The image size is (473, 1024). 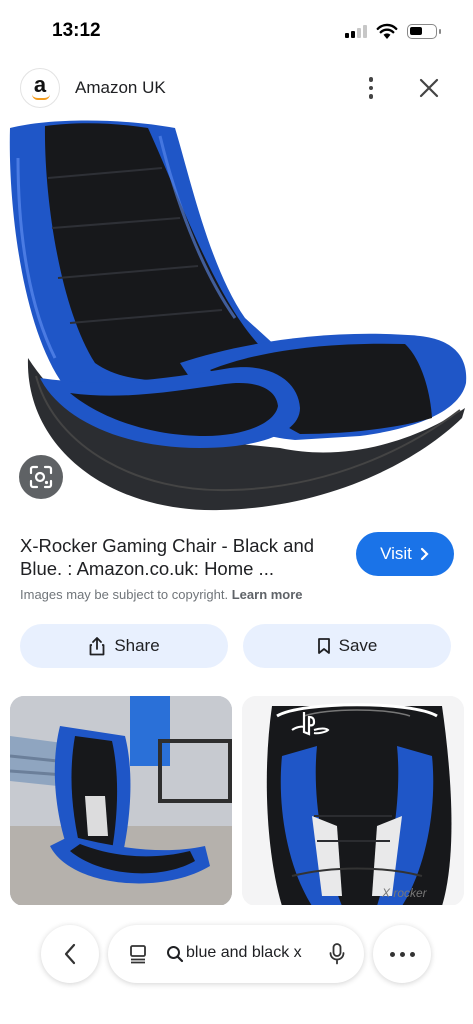 I want to click on close-icon, so click(x=429, y=88).